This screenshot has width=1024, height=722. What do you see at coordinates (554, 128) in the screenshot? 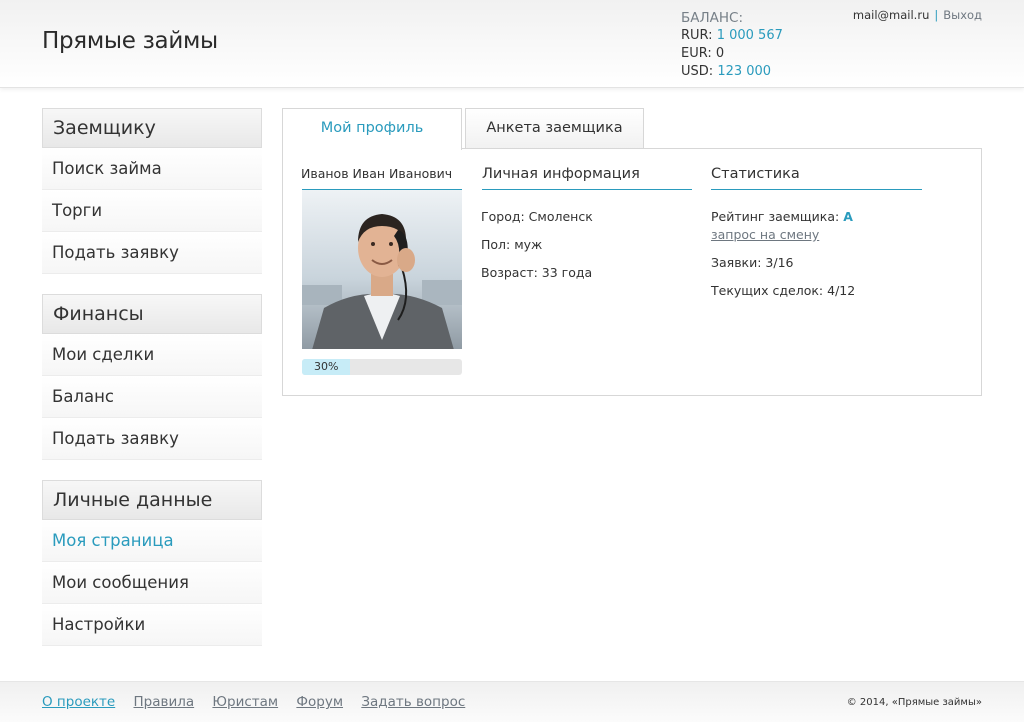
I see `tab-borrower-form: Анкета заемщика` at bounding box center [554, 128].